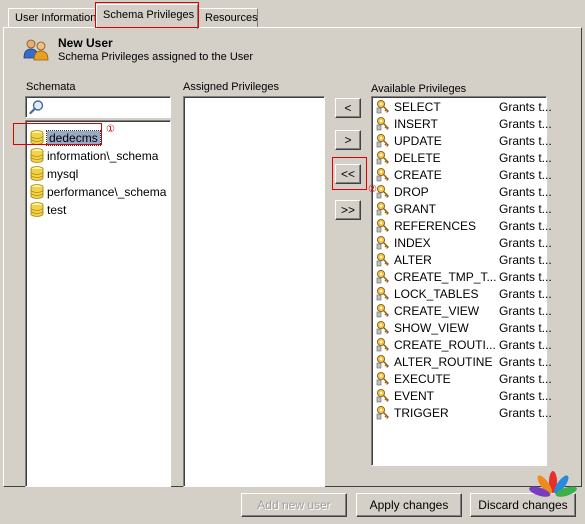  I want to click on tab-resources: Resources, so click(228, 18).